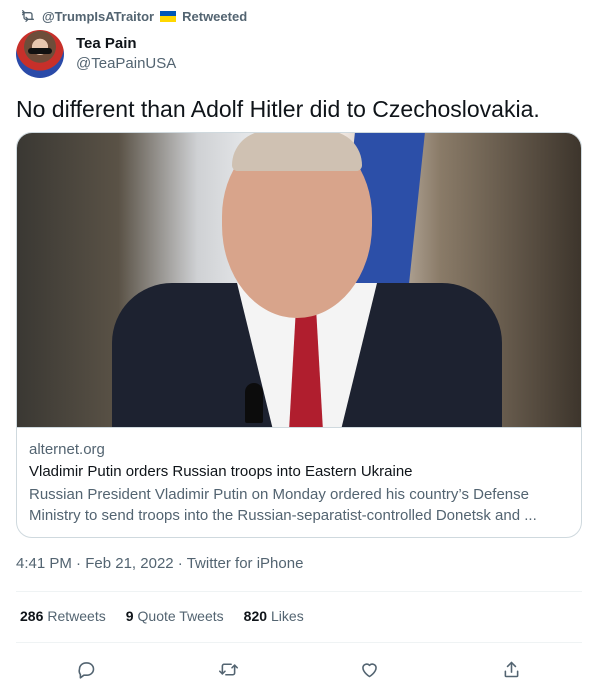 The height and width of the screenshot is (691, 598). I want to click on reply-button, so click(87, 669).